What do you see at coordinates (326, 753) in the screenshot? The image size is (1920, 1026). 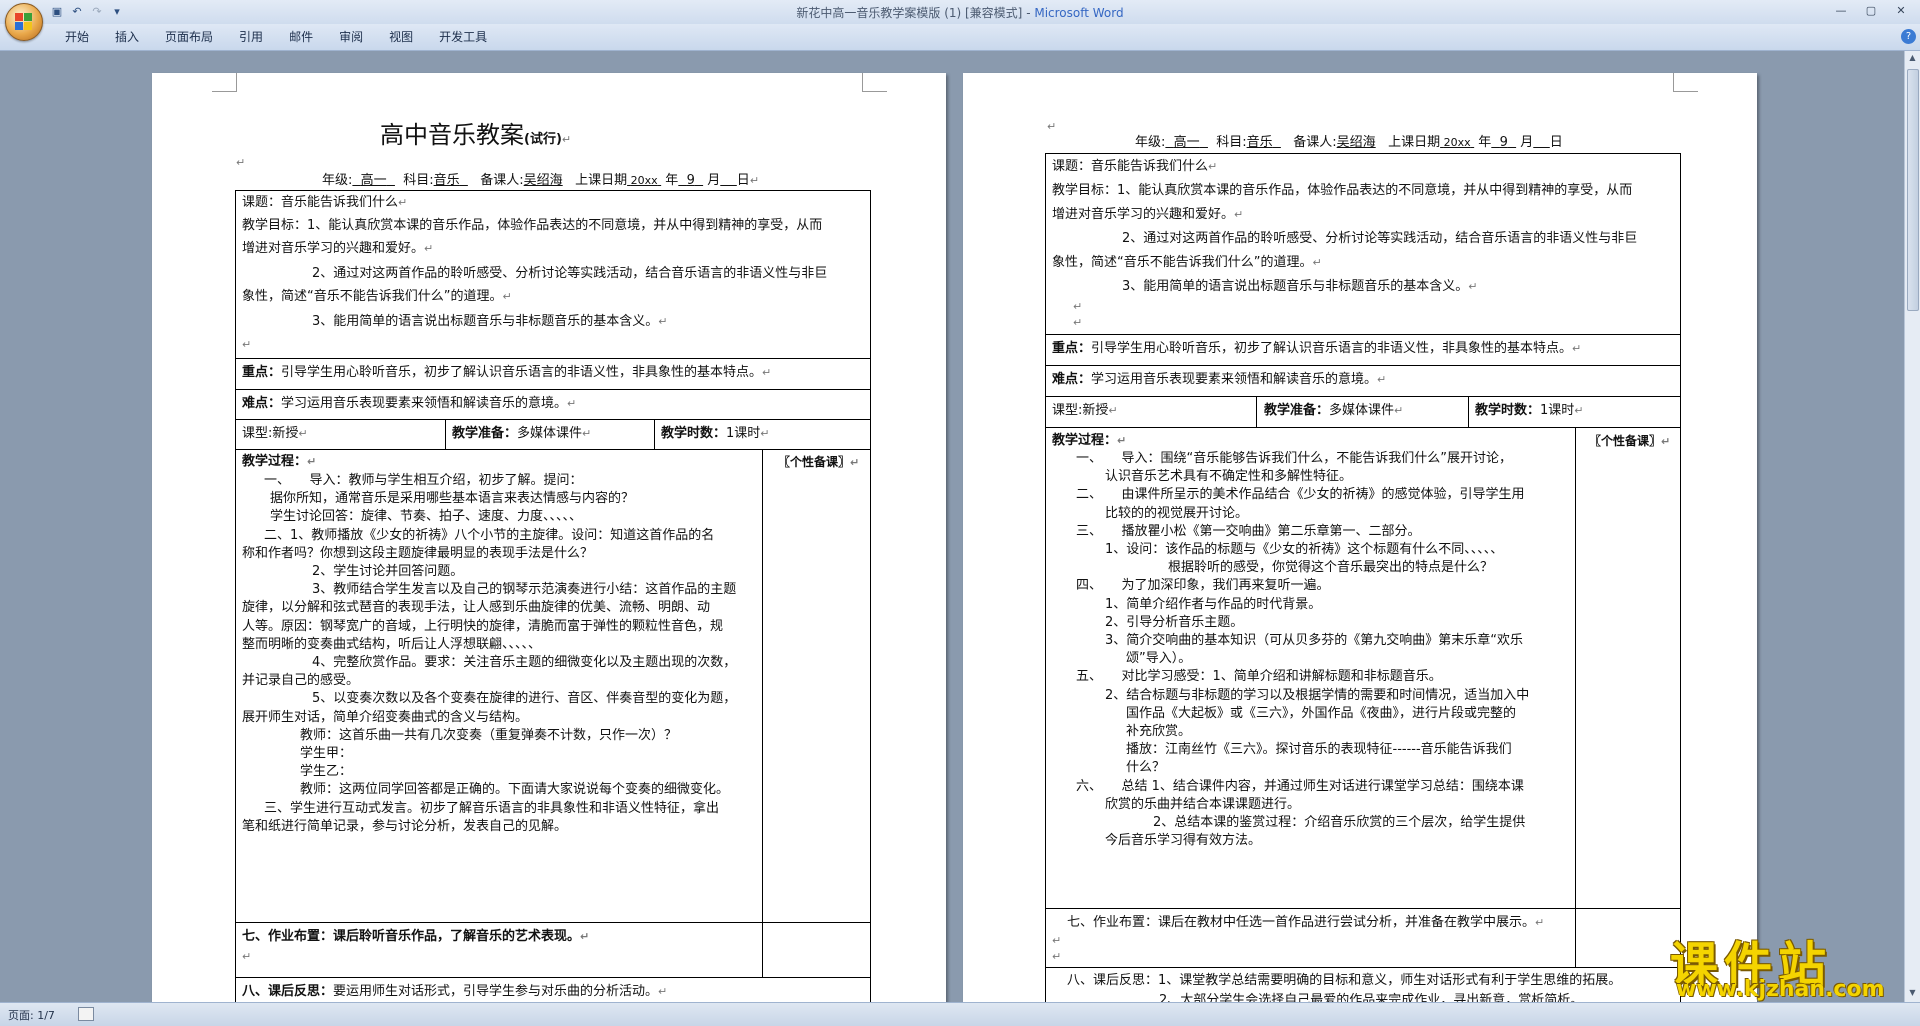 I see `process-line: 学生甲：` at bounding box center [326, 753].